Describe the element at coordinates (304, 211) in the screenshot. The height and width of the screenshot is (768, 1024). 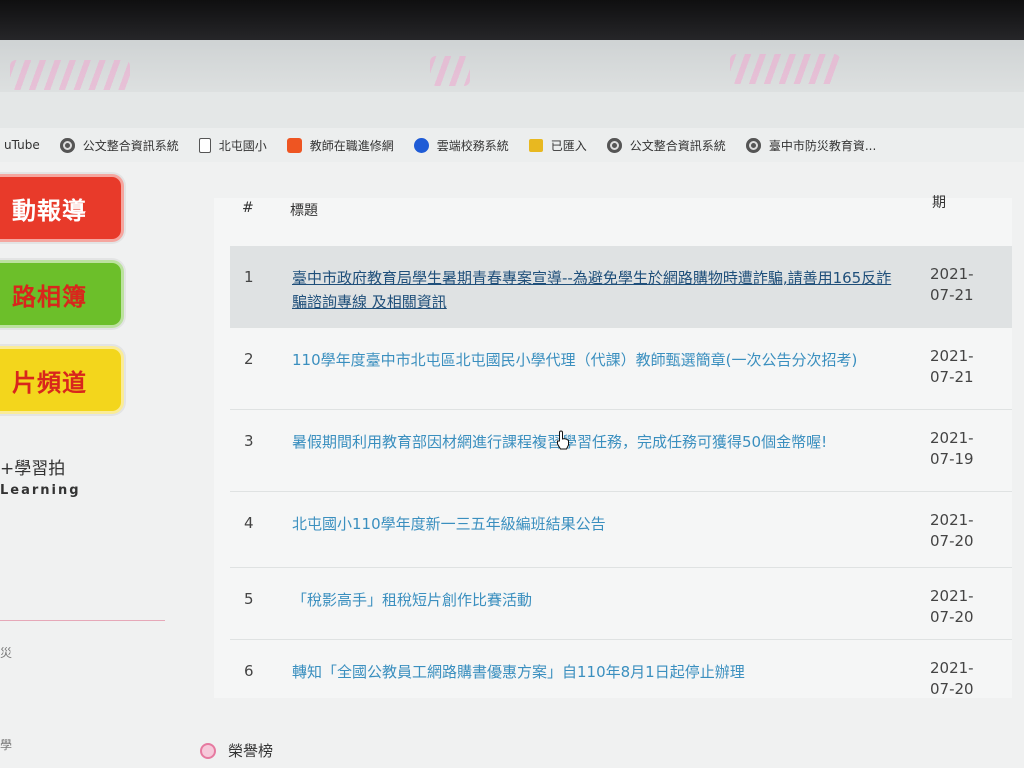
I see `header-title: 標題` at that location.